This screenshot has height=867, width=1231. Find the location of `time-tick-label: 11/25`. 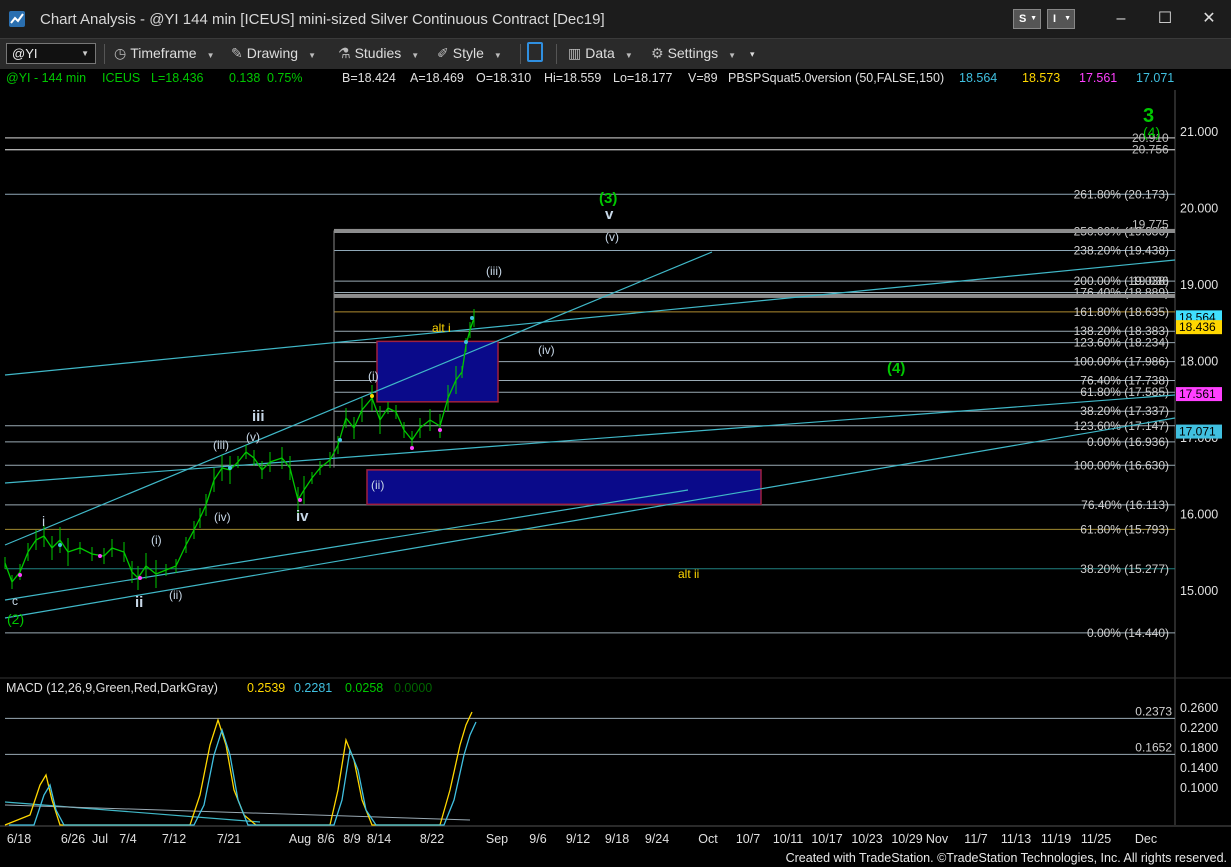

time-tick-label: 11/25 is located at coordinates (1096, 839).